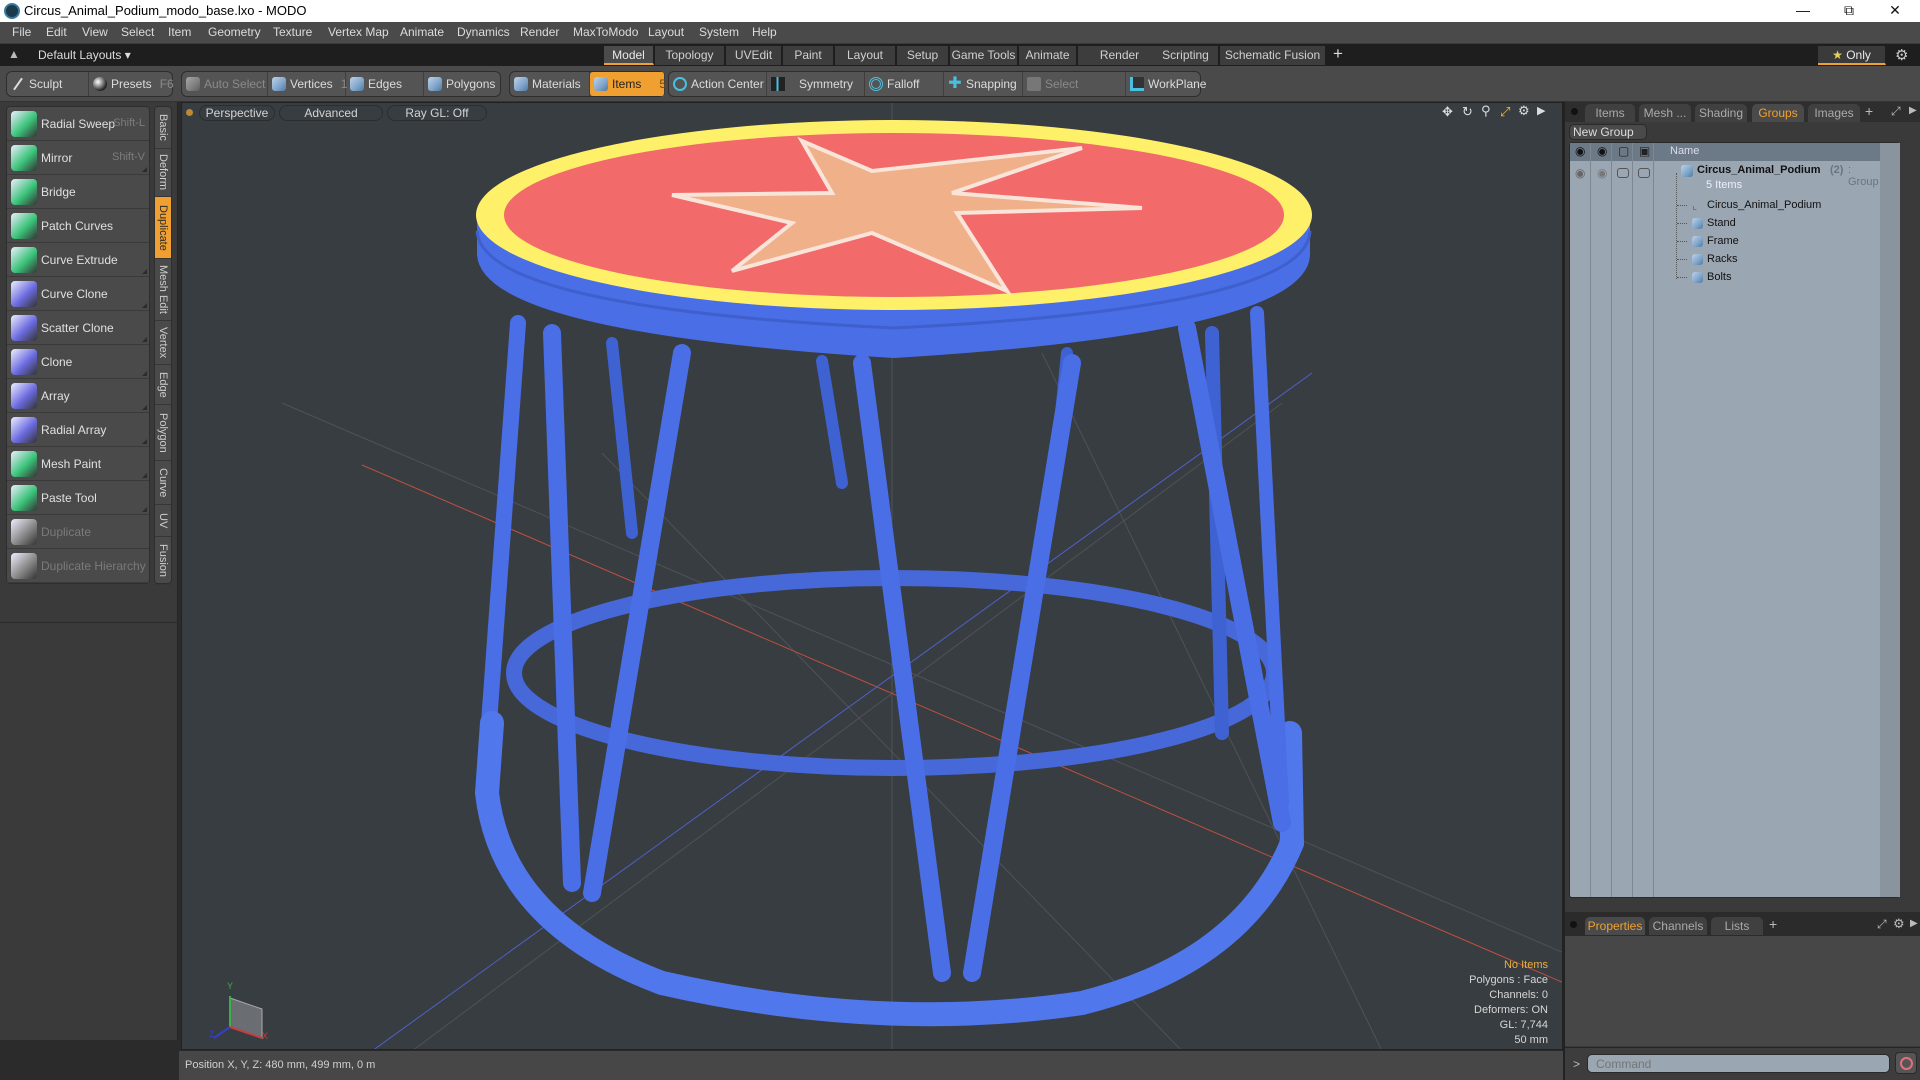 The height and width of the screenshot is (1080, 1920). I want to click on vtab-mesh-edit: Mesh Edit, so click(163, 290).